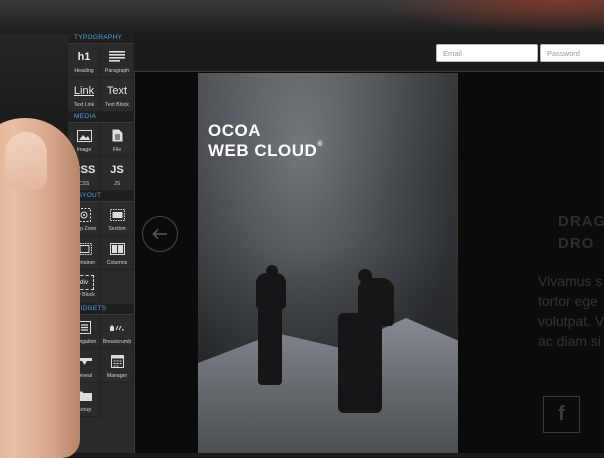  Describe the element at coordinates (369, 52) in the screenshot. I see `top-login-bar` at that location.